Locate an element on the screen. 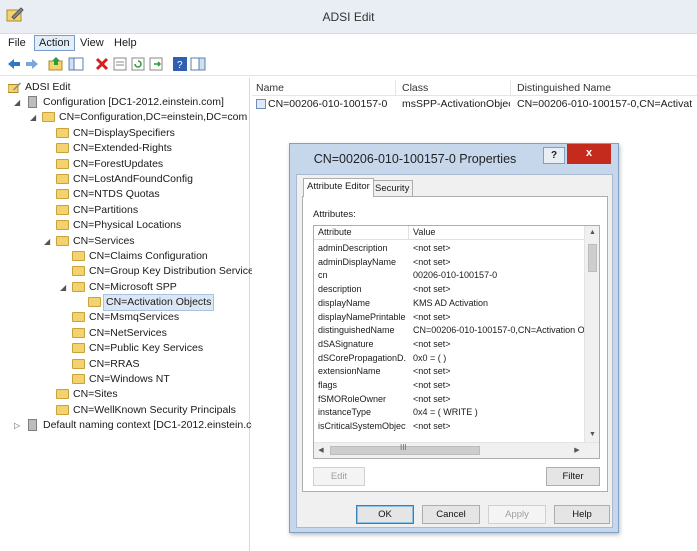  refresh-icon is located at coordinates (138, 64).